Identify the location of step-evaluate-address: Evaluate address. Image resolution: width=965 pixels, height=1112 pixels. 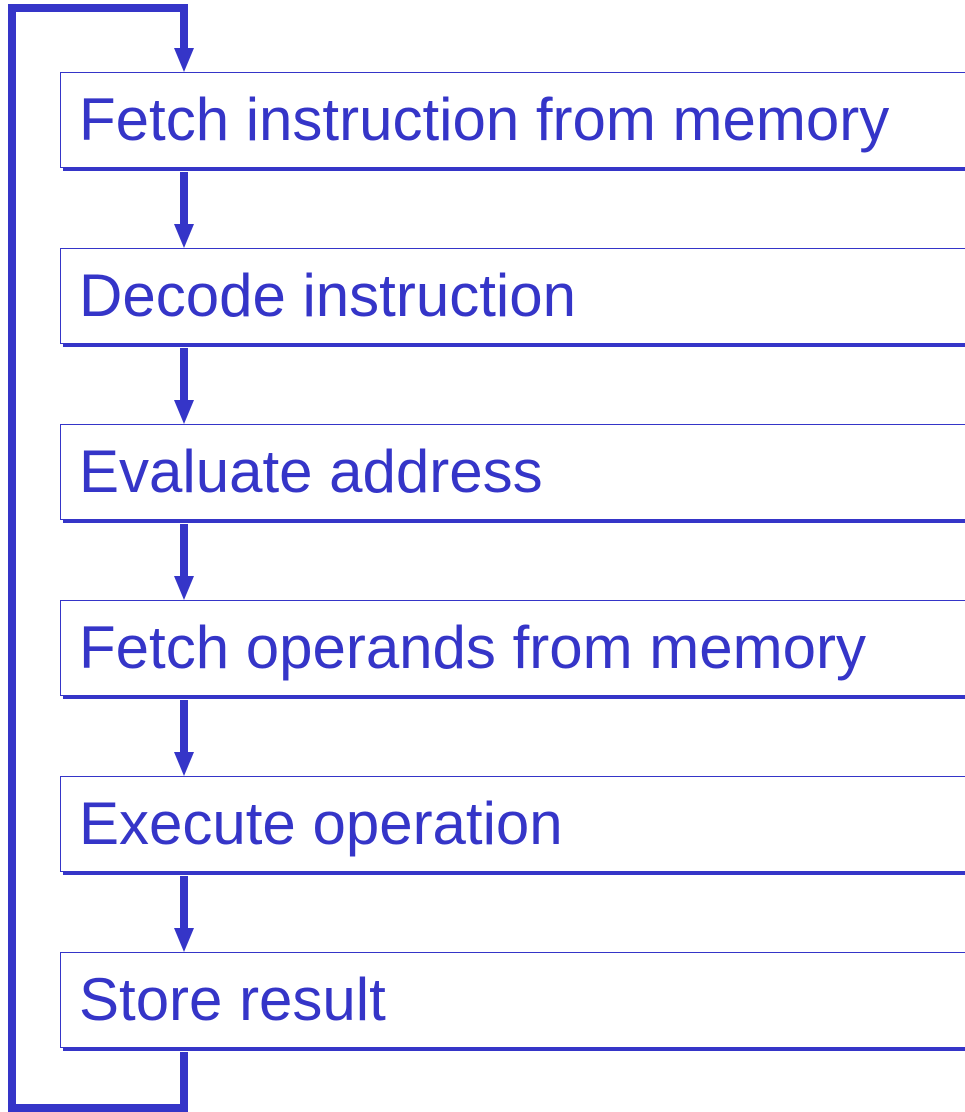
(512, 472).